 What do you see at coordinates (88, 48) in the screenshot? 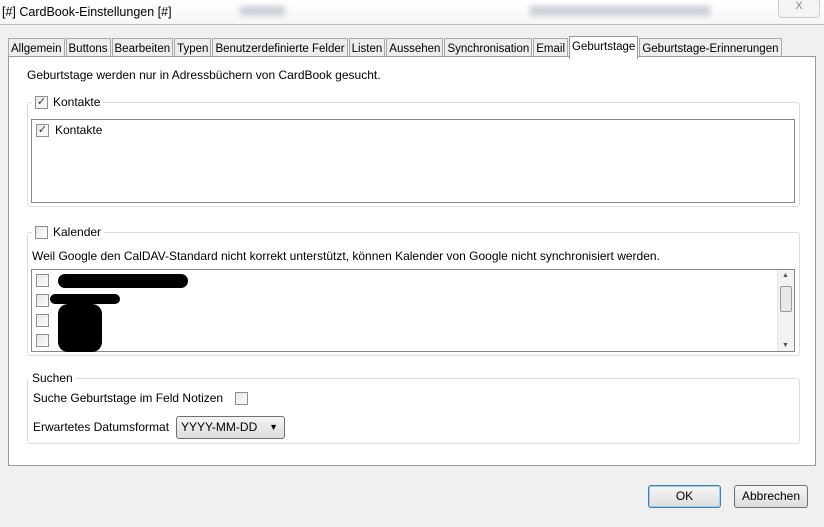
I see `tab-buttons: Buttons` at bounding box center [88, 48].